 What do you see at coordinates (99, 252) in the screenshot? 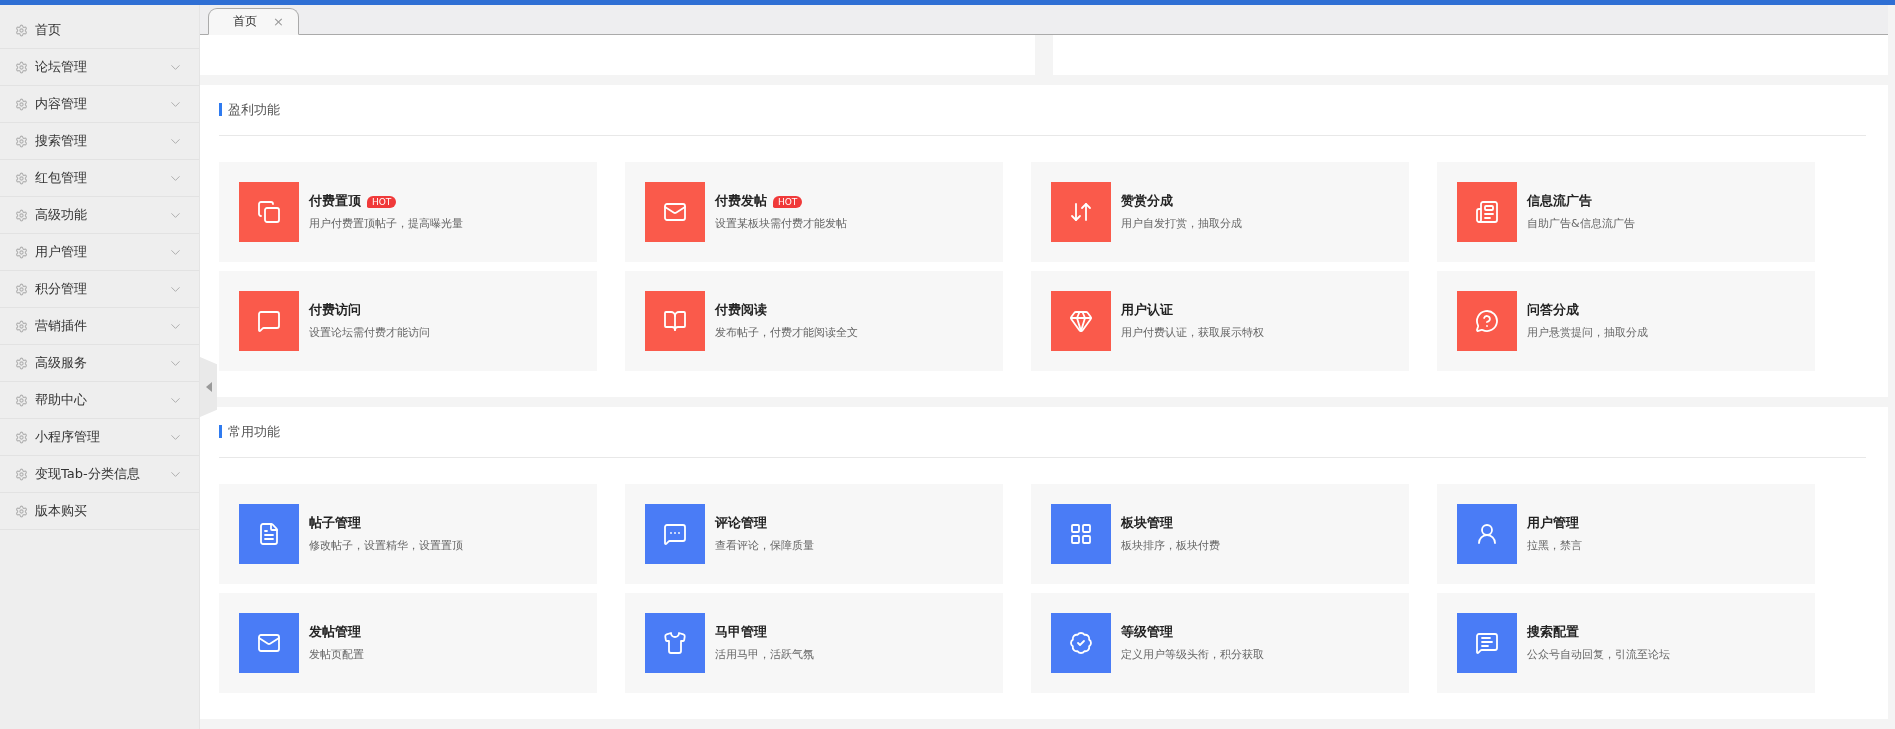
I see `sidebar-item: 用户管理` at bounding box center [99, 252].